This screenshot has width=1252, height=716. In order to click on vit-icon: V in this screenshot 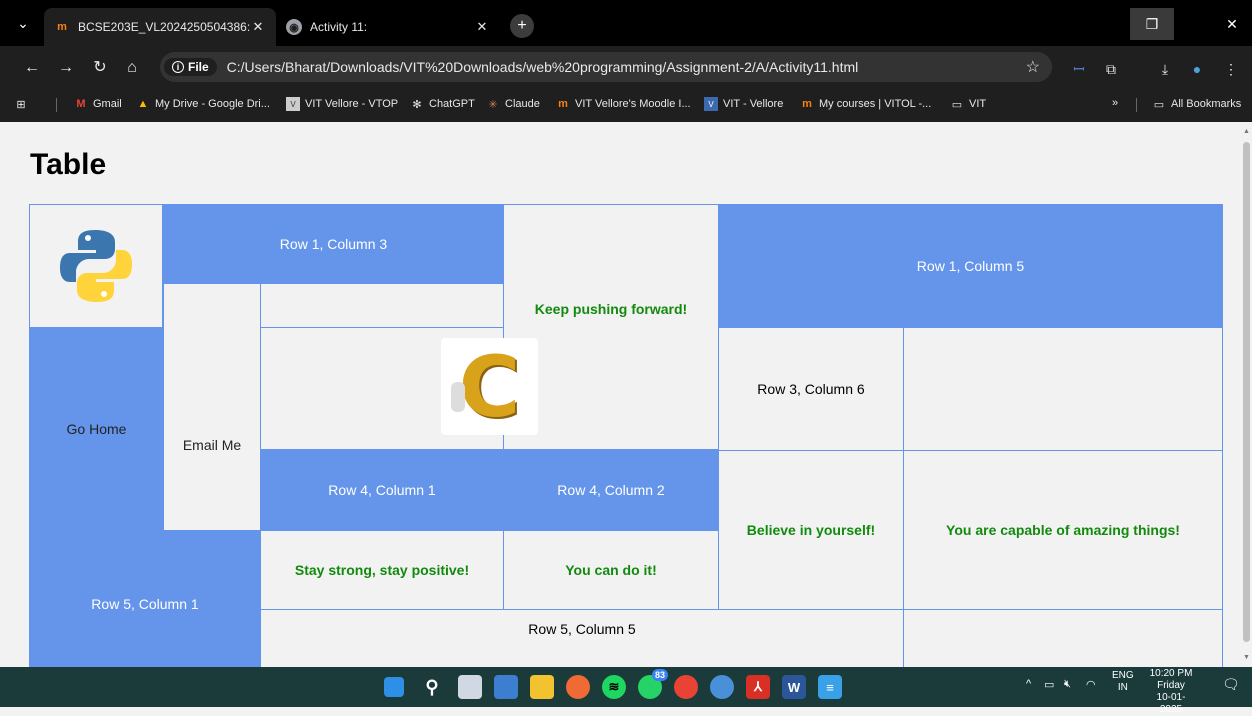, I will do `click(711, 104)`.